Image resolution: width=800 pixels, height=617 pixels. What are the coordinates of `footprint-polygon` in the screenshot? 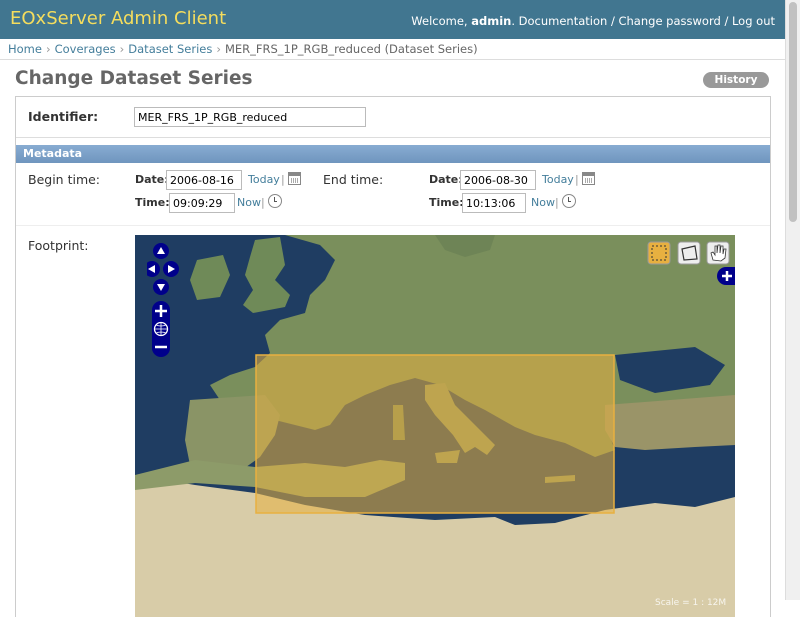 It's located at (435, 434).